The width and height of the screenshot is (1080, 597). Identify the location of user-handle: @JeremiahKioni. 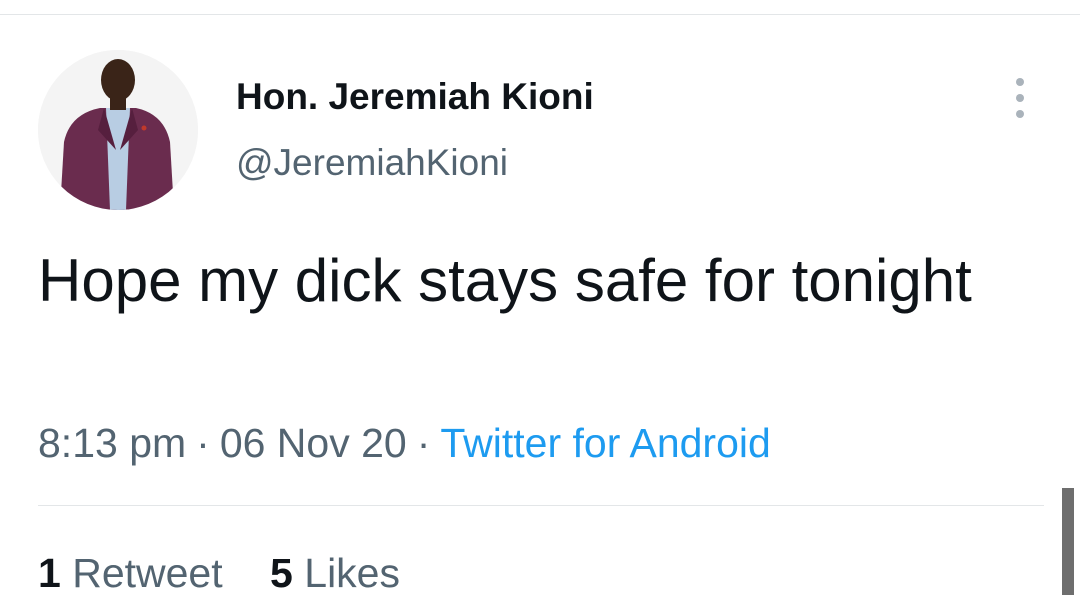
(372, 163).